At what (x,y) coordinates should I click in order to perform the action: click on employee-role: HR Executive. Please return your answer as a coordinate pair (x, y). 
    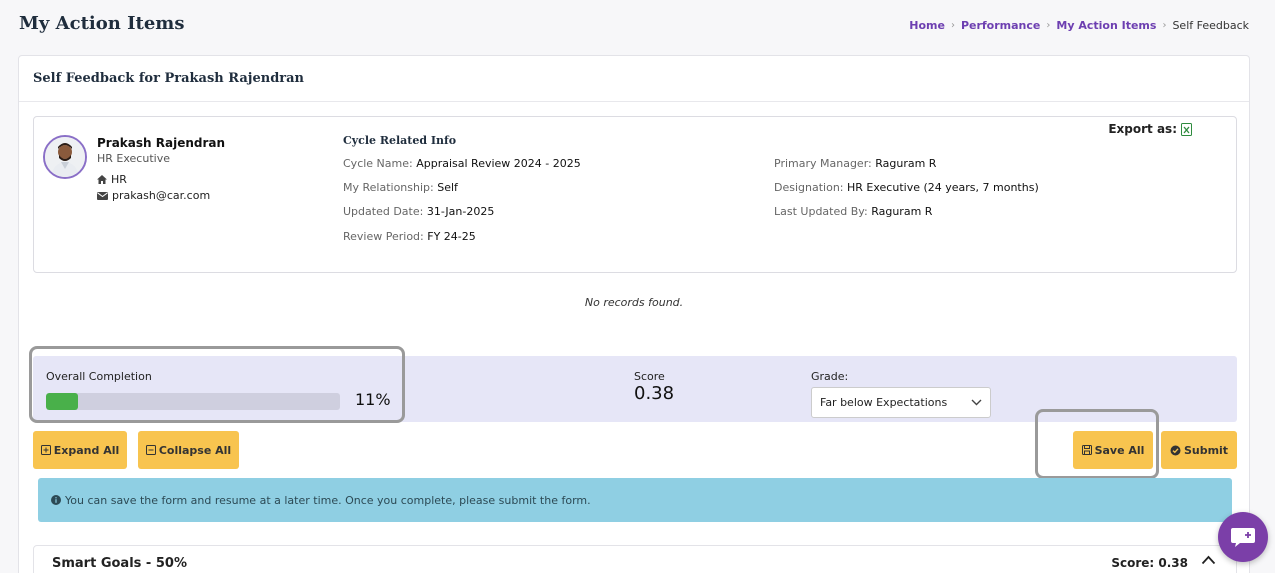
    Looking at the image, I should click on (133, 158).